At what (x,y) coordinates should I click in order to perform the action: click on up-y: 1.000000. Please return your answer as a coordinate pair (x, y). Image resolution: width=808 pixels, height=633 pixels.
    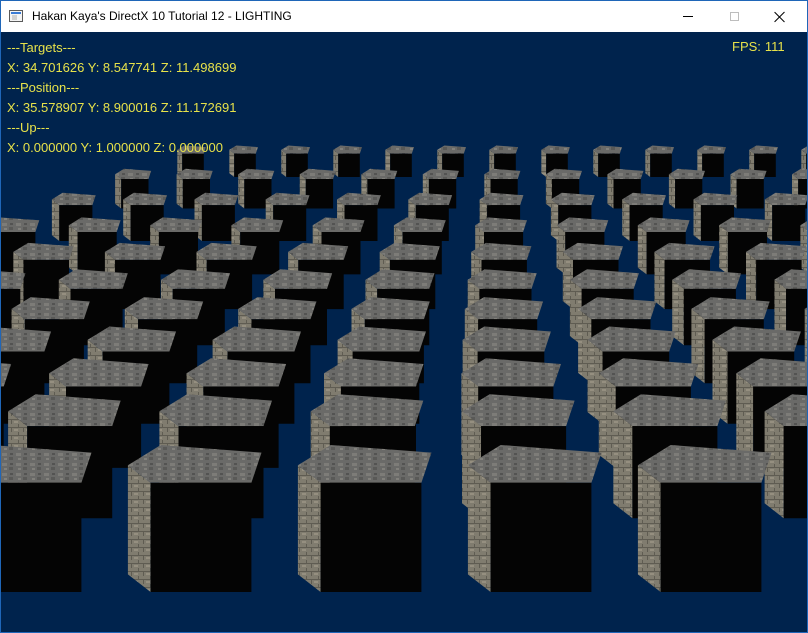
    Looking at the image, I should click on (122, 147).